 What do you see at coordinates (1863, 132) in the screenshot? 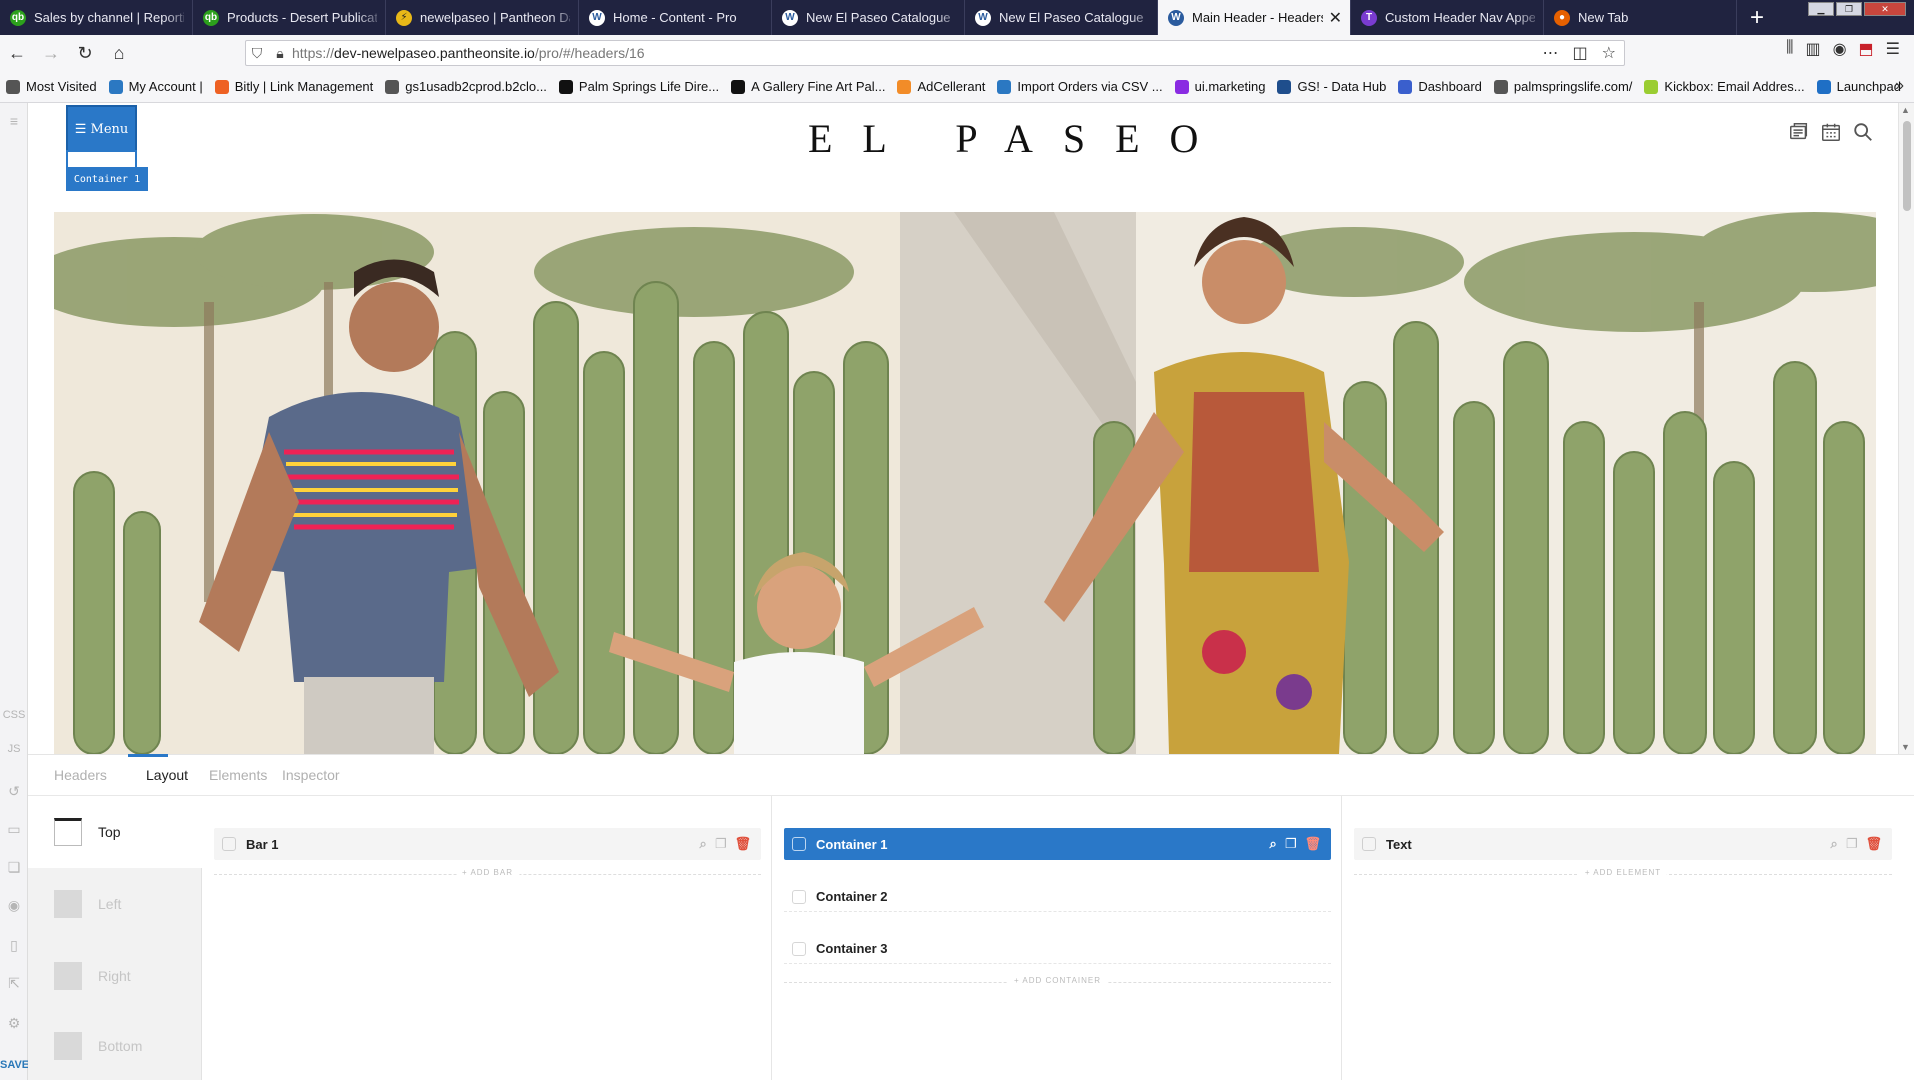
I see `search-icon` at bounding box center [1863, 132].